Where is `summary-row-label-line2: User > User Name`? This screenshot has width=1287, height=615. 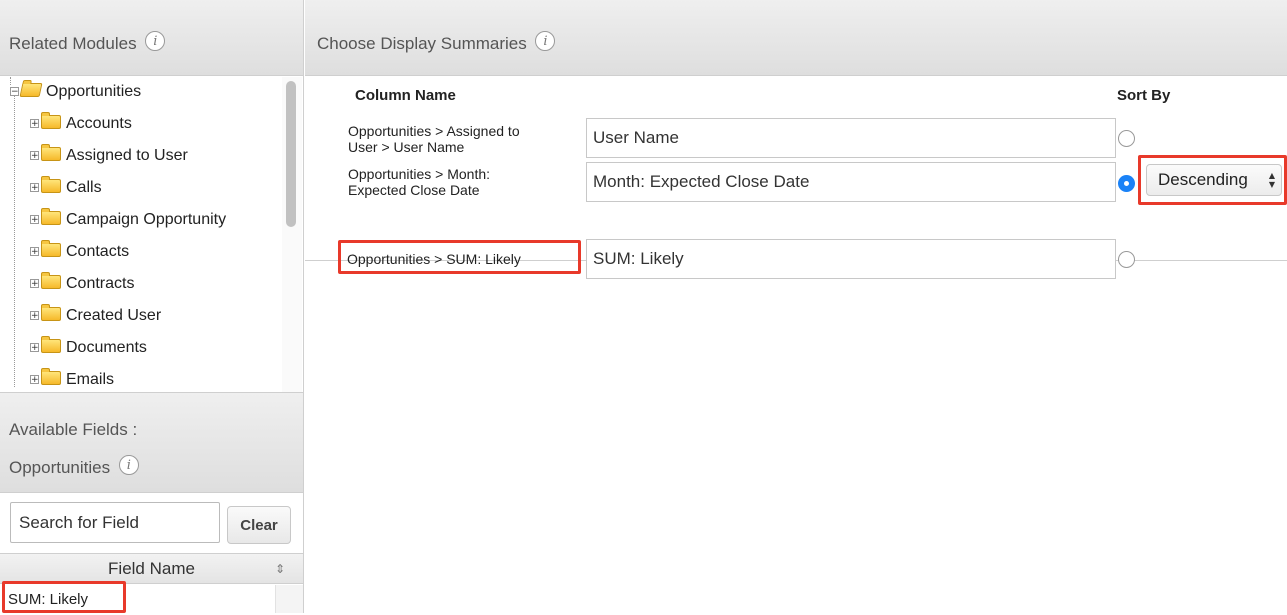 summary-row-label-line2: User > User Name is located at coordinates (406, 147).